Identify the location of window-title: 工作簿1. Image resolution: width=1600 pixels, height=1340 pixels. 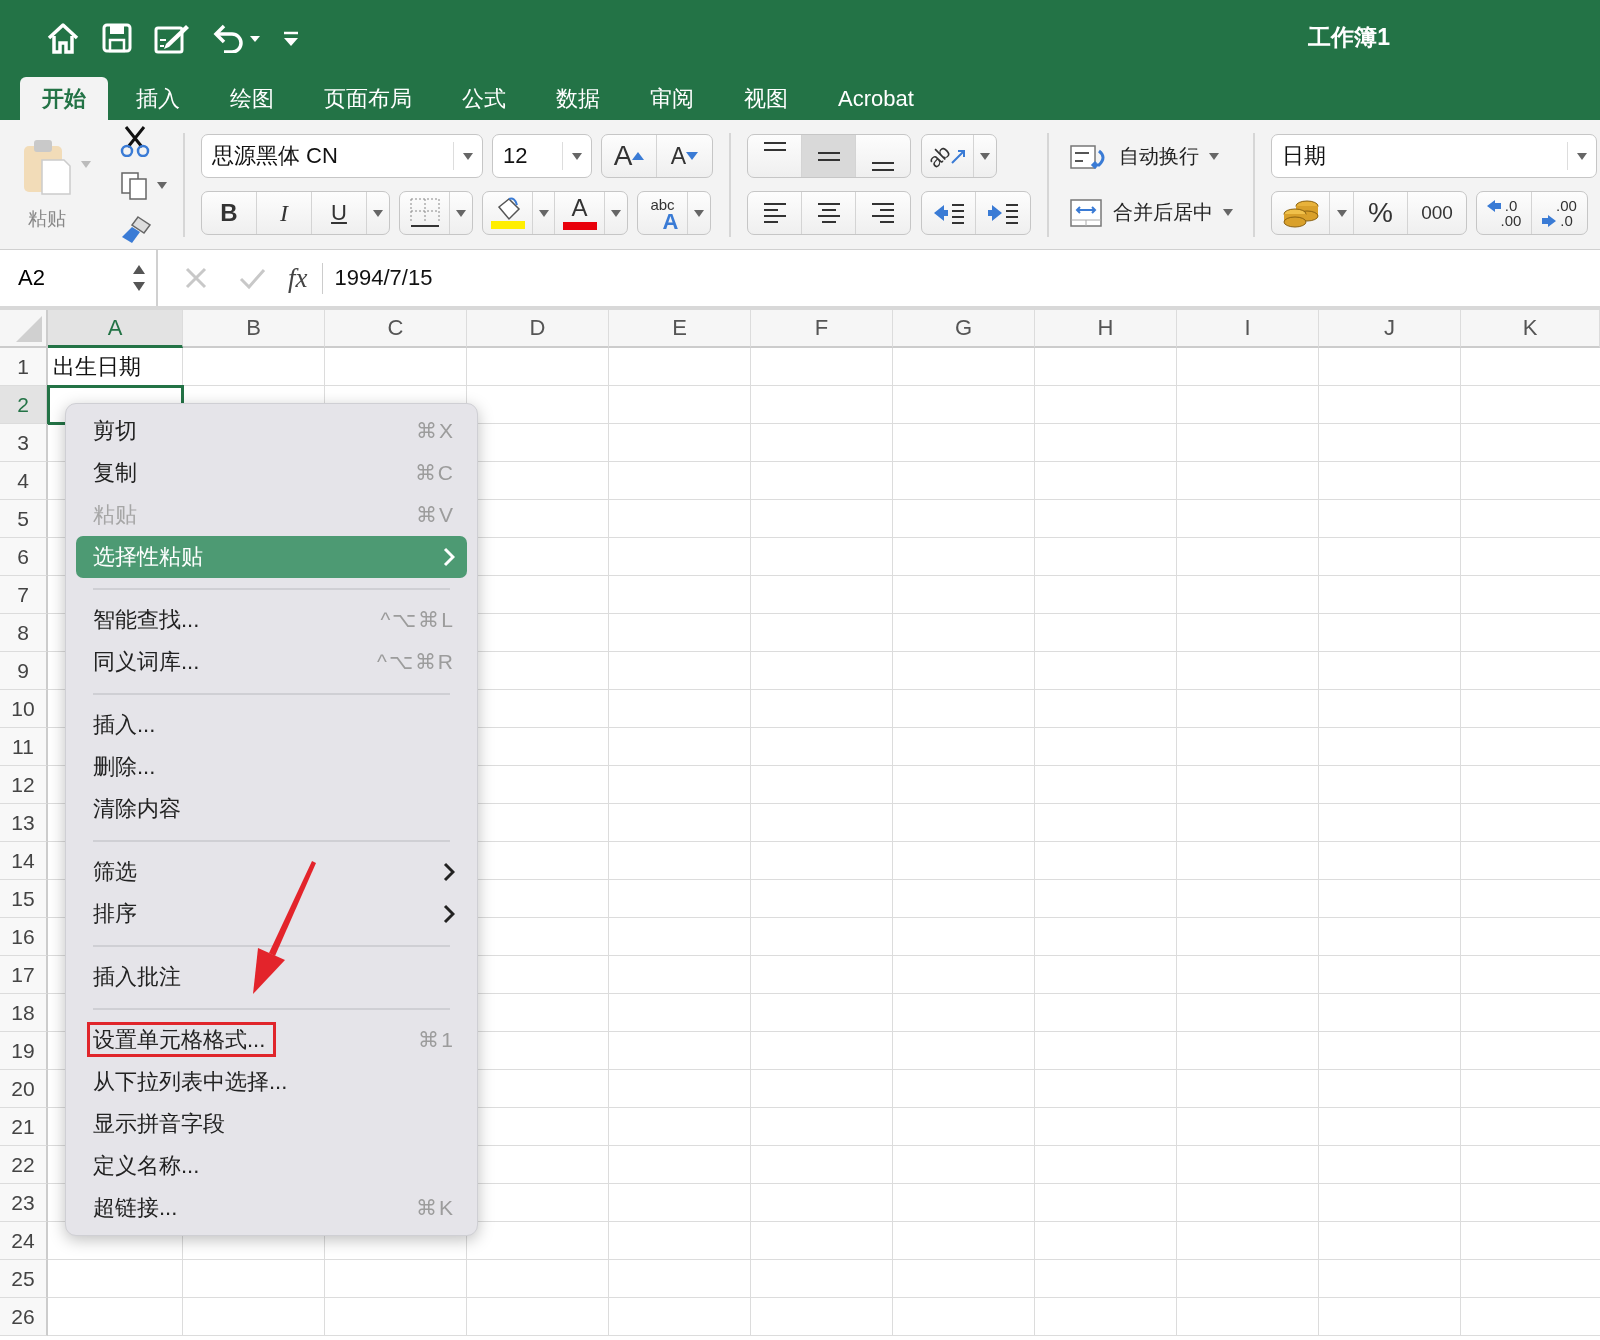
(1349, 37).